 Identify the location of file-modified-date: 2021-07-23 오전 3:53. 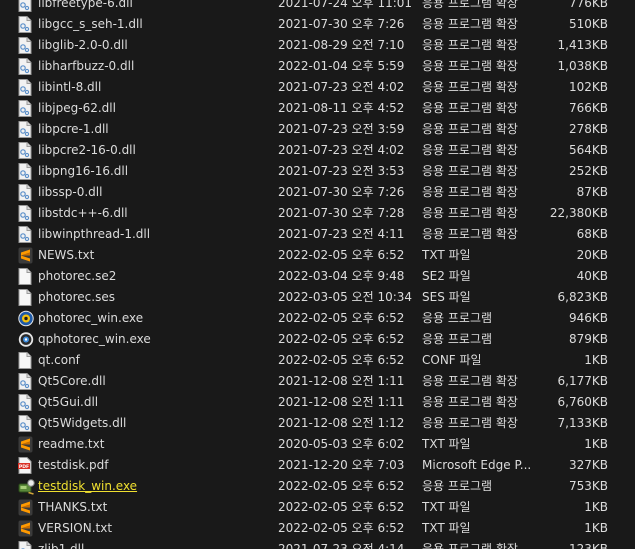
(341, 171).